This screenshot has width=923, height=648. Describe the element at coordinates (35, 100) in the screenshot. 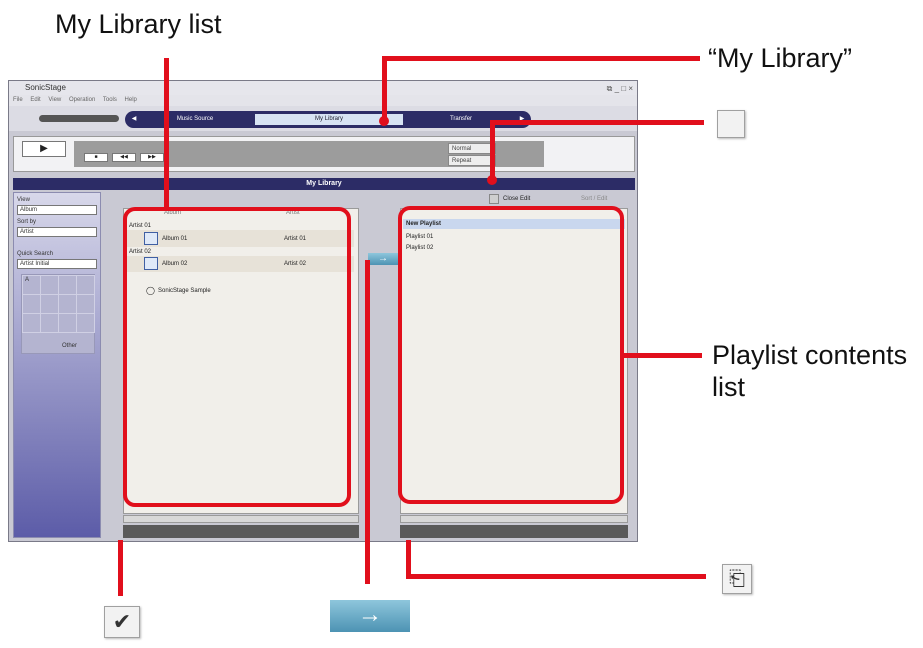

I see `menu-edit: Edit` at that location.